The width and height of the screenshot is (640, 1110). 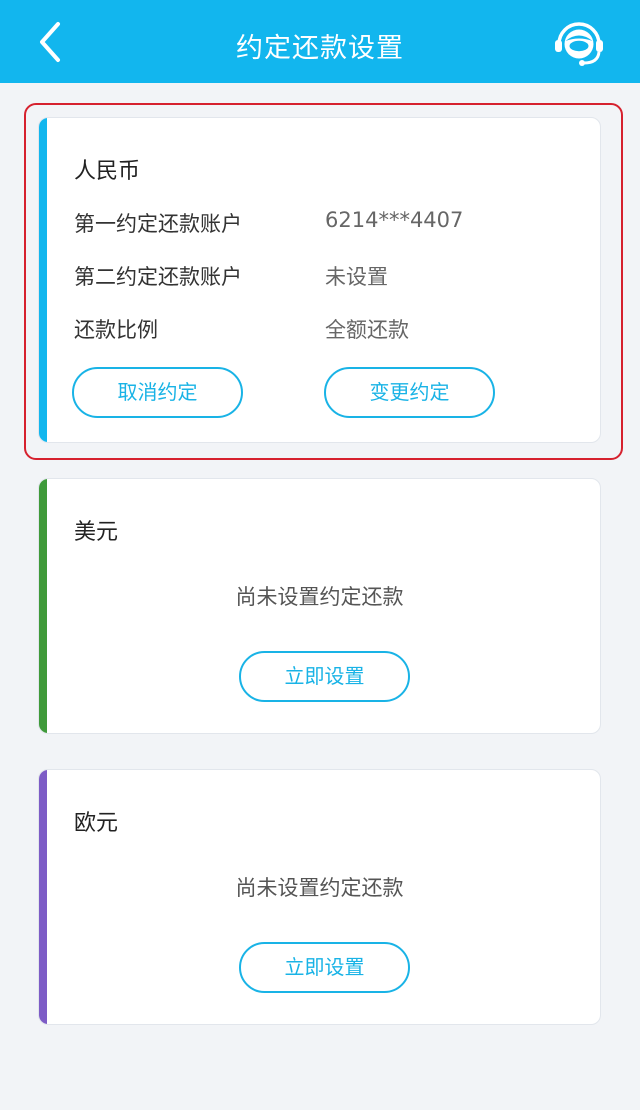 What do you see at coordinates (409, 392) in the screenshot?
I see `change-agreement-button: 变更约定` at bounding box center [409, 392].